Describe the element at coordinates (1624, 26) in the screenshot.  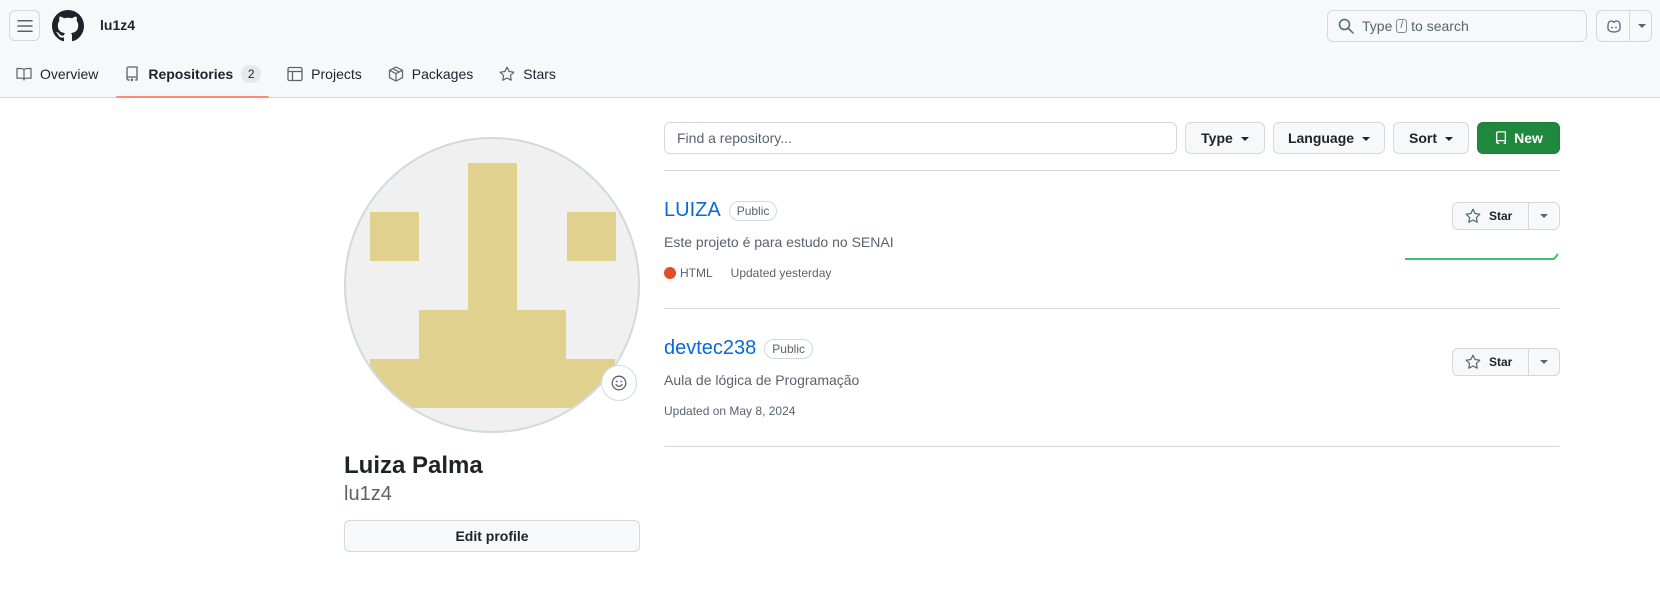
I see `copilot-button` at that location.